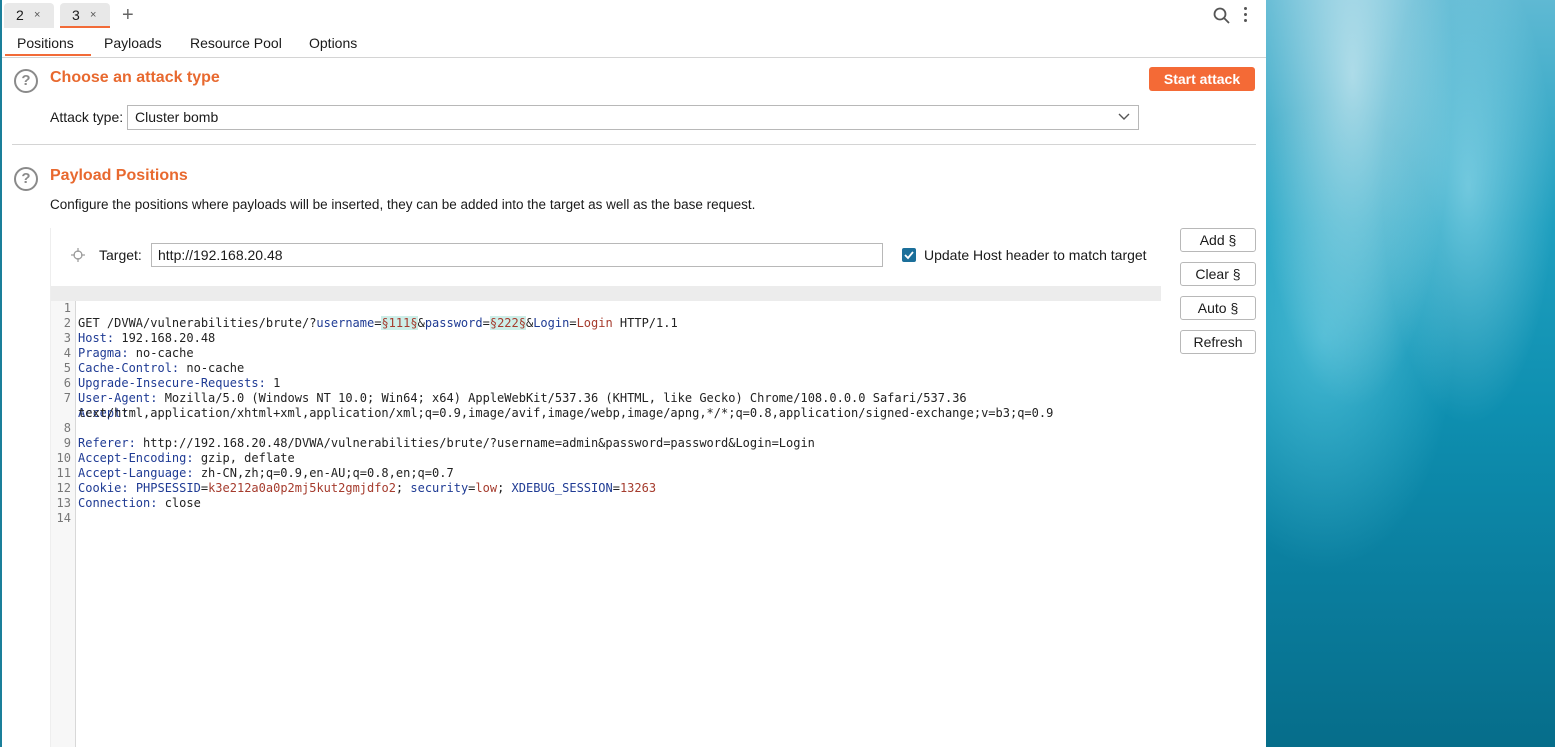  Describe the element at coordinates (1246, 16) in the screenshot. I see `more-icon` at that location.